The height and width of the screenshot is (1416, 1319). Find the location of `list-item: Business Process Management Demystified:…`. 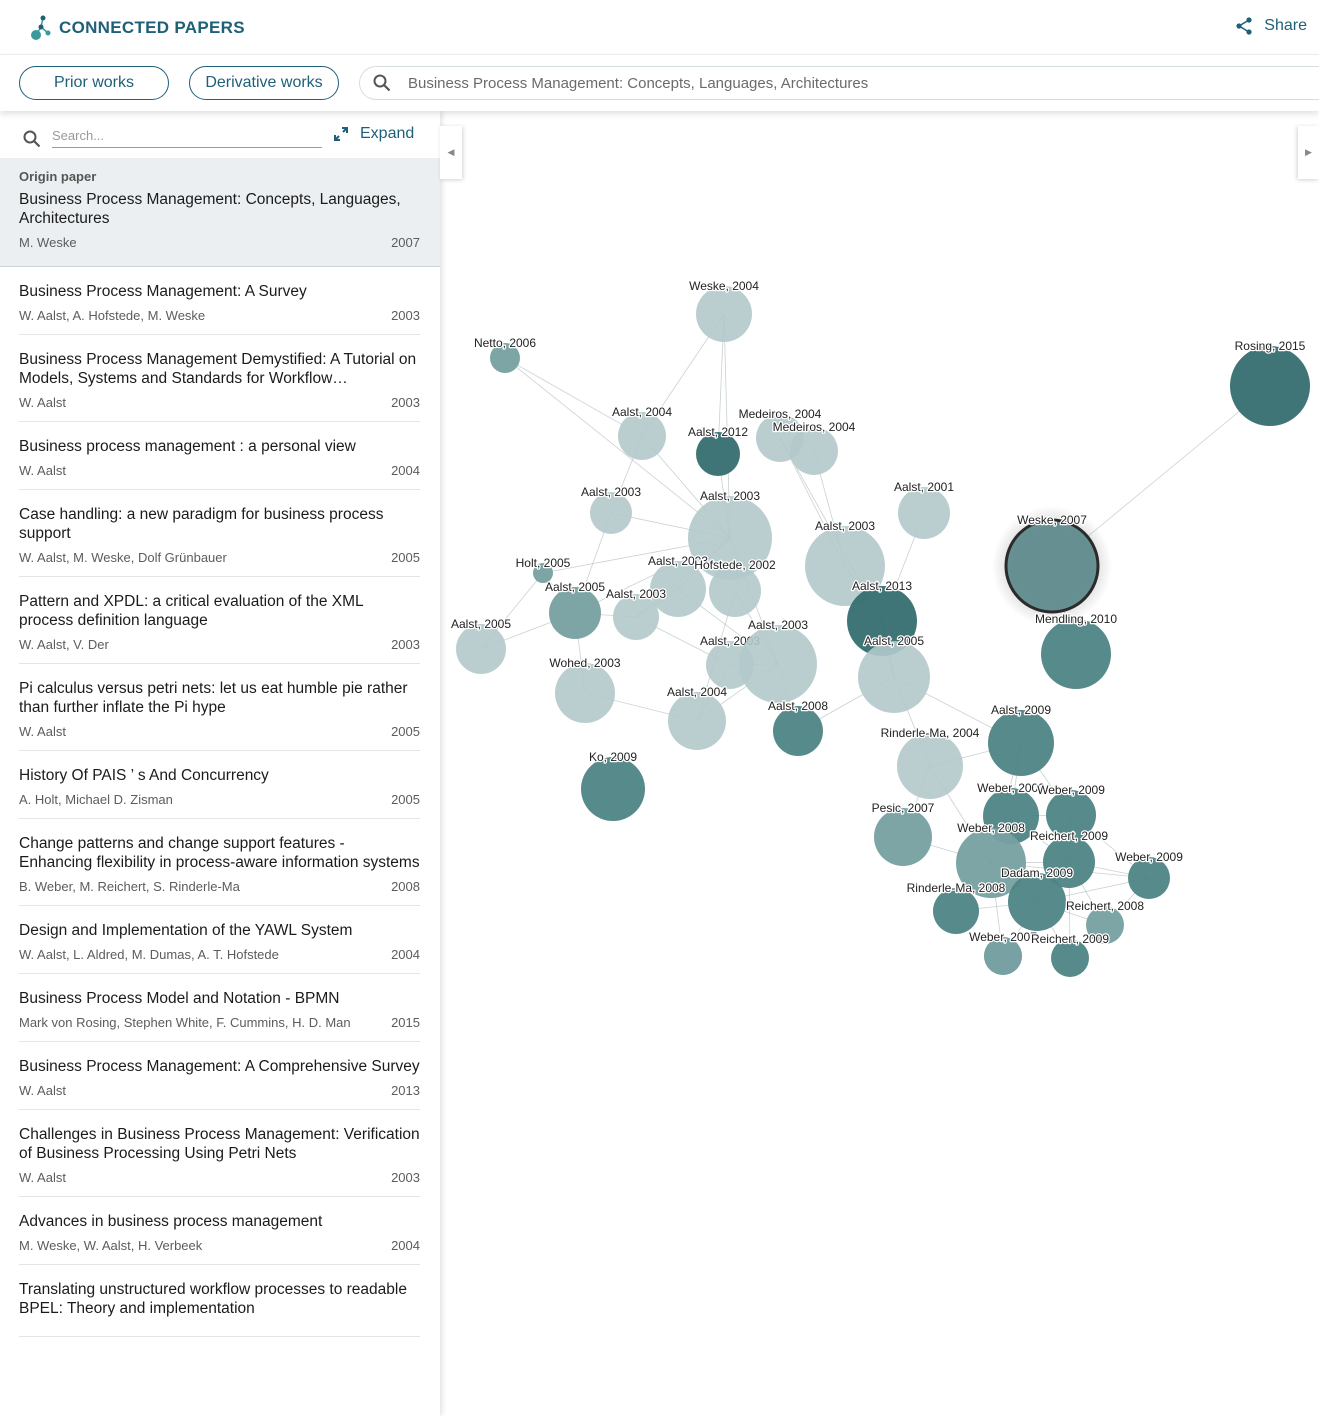

list-item: Business Process Management Demystified:… is located at coordinates (219, 378).